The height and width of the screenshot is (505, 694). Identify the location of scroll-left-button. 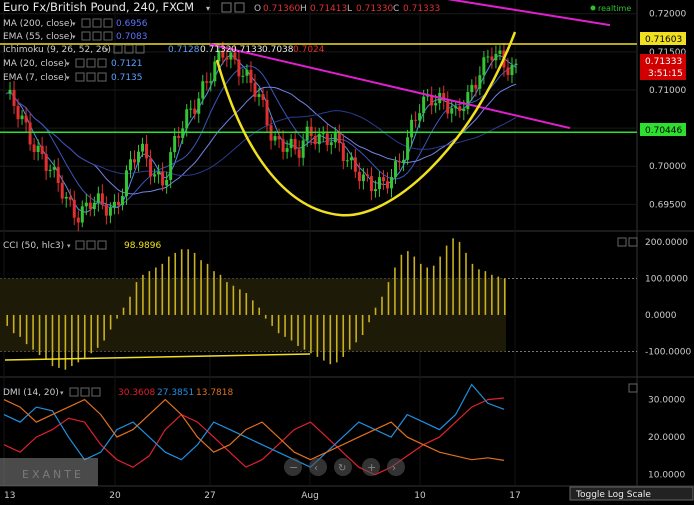
(318, 467).